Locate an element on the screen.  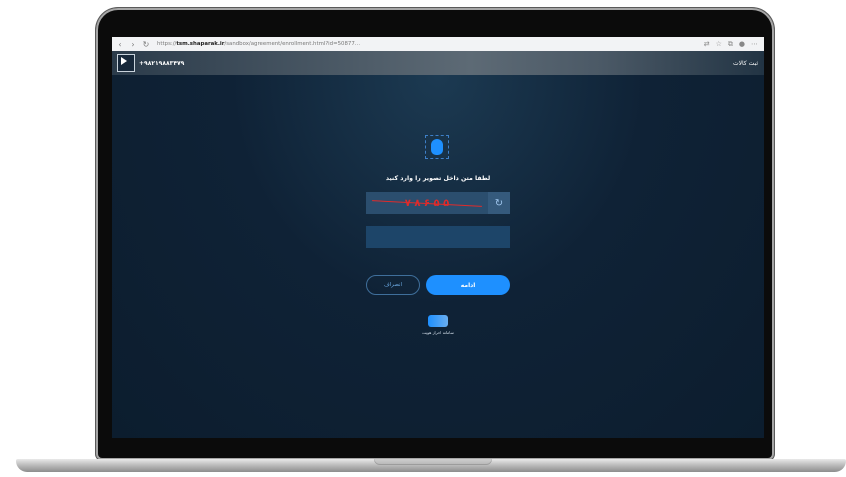
continue-button: ادامه is located at coordinates (468, 285).